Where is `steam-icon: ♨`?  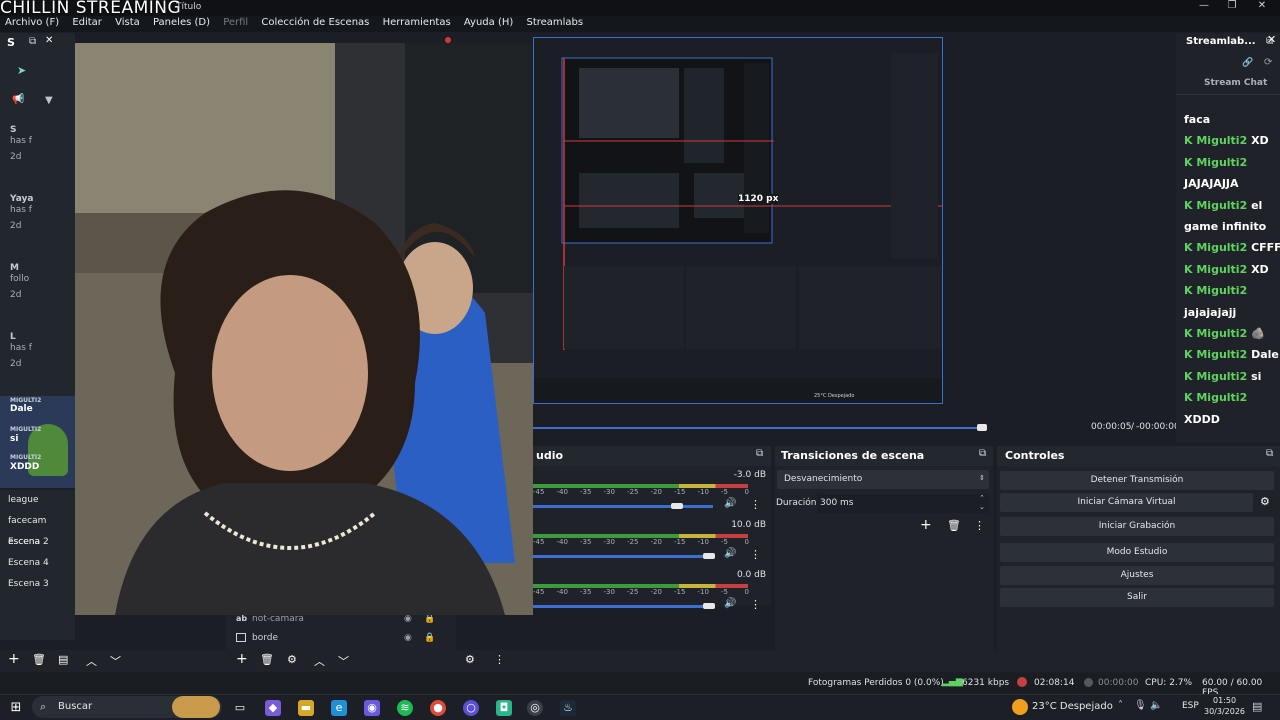
steam-icon: ♨ is located at coordinates (568, 708).